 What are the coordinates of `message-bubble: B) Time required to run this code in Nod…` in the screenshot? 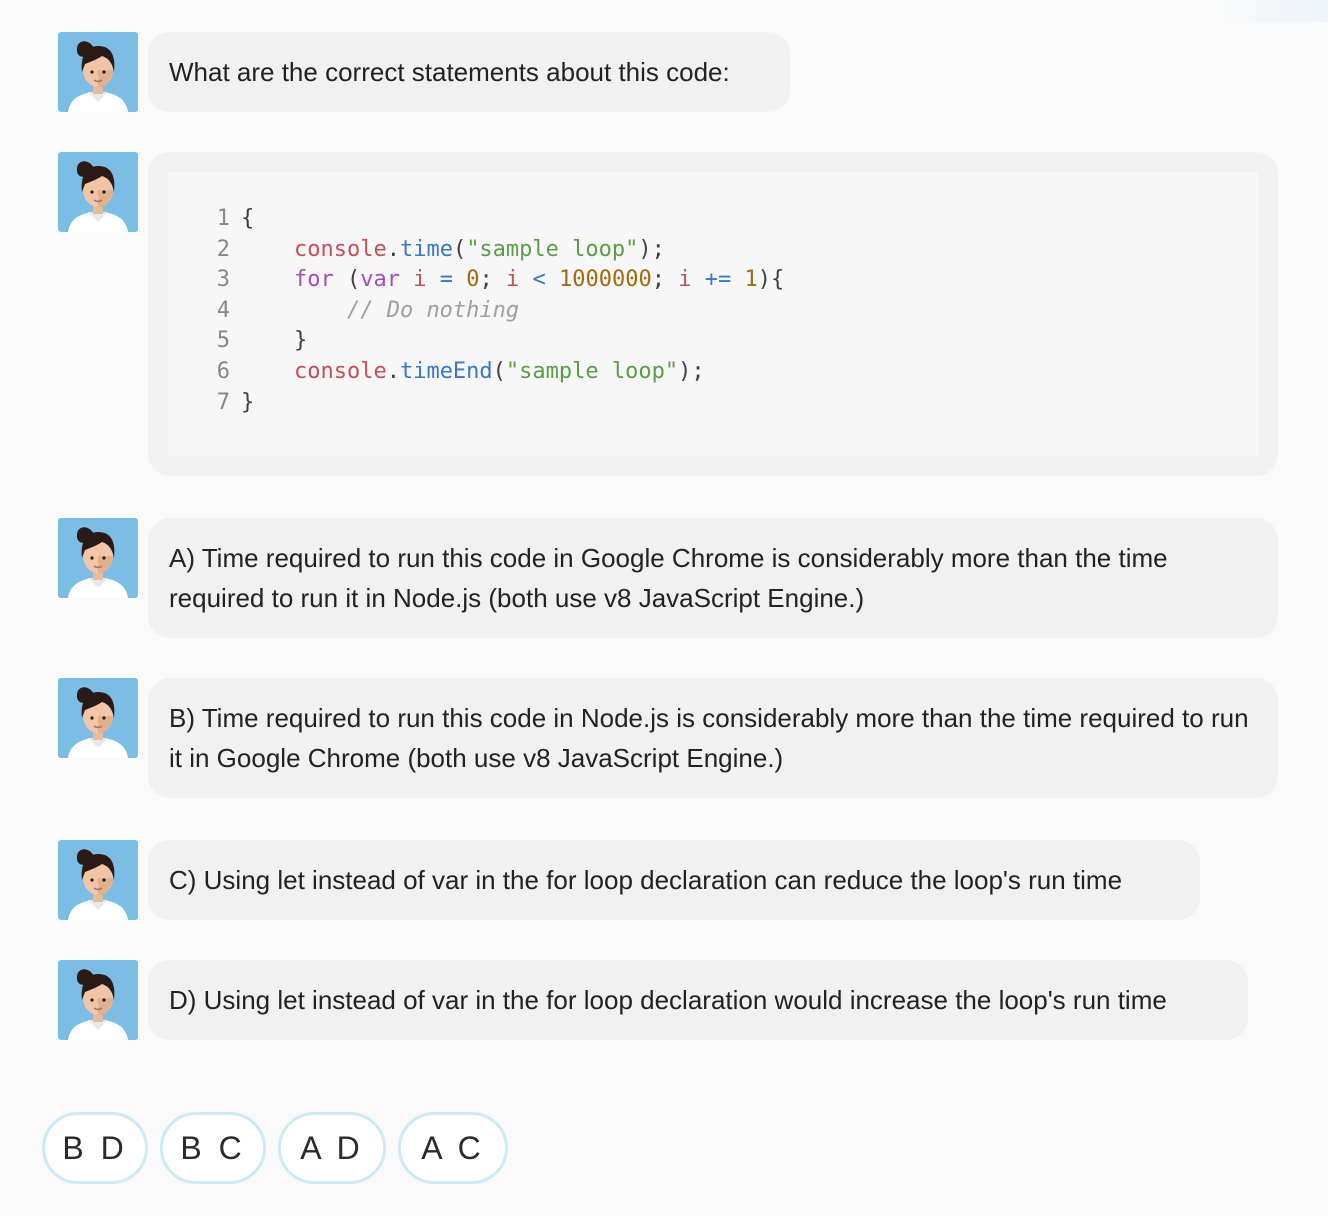 It's located at (713, 738).